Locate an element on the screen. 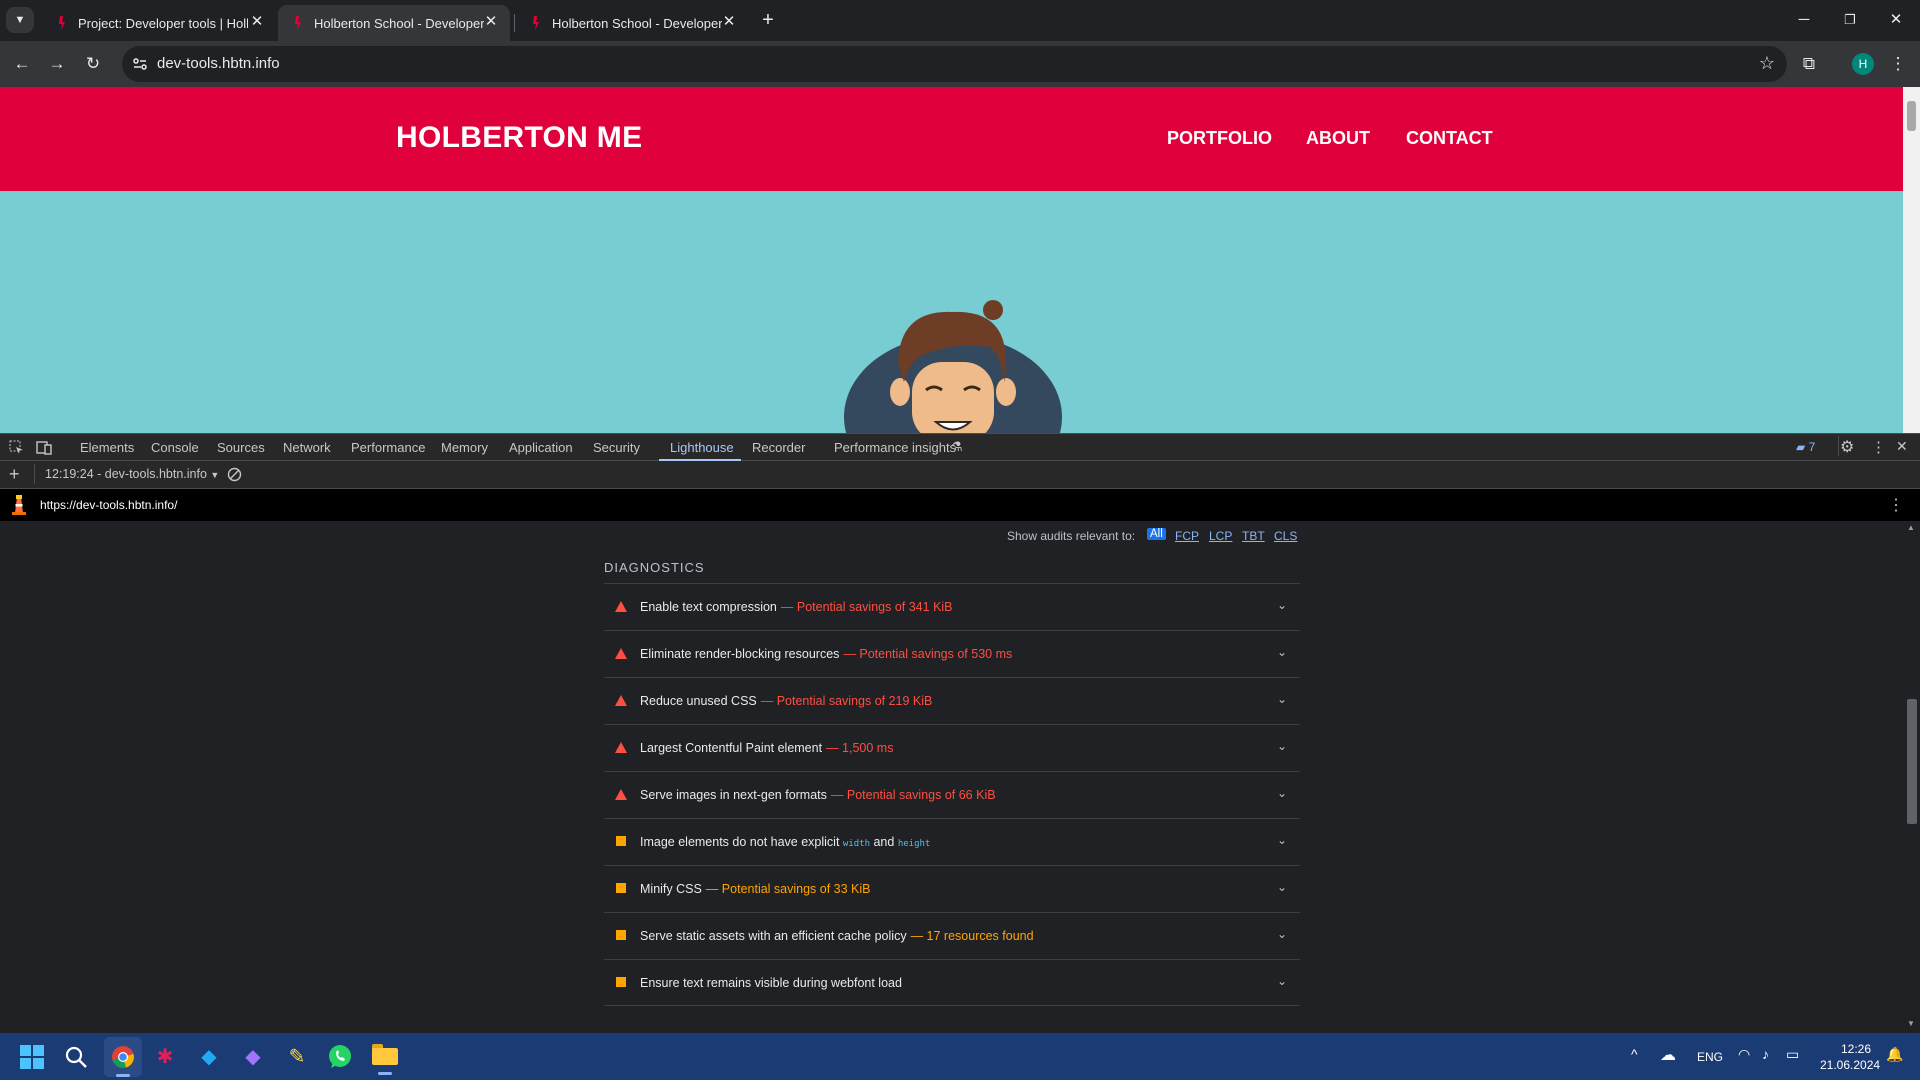 The width and height of the screenshot is (1920, 1080). profile-avatar: H is located at coordinates (1863, 64).